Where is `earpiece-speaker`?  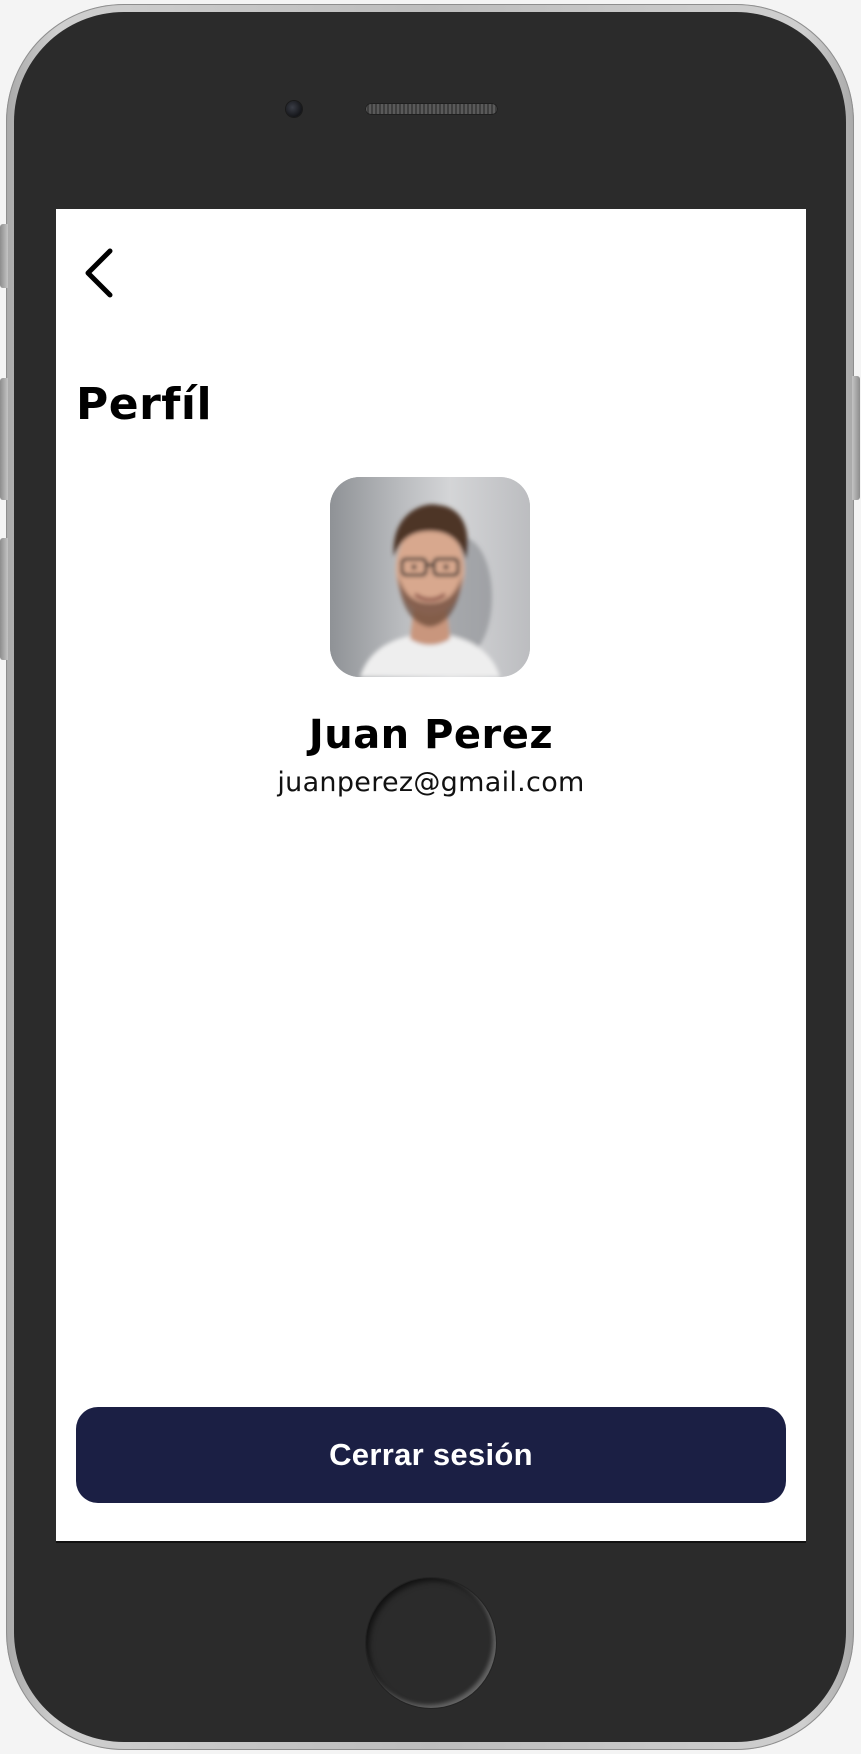
earpiece-speaker is located at coordinates (431, 109).